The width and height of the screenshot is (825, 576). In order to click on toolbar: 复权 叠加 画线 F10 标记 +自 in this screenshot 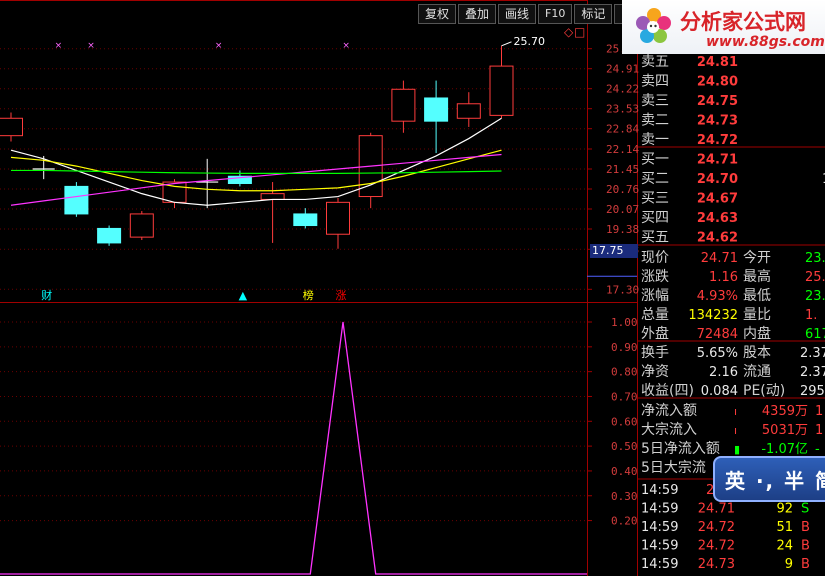, I will do `click(535, 14)`.